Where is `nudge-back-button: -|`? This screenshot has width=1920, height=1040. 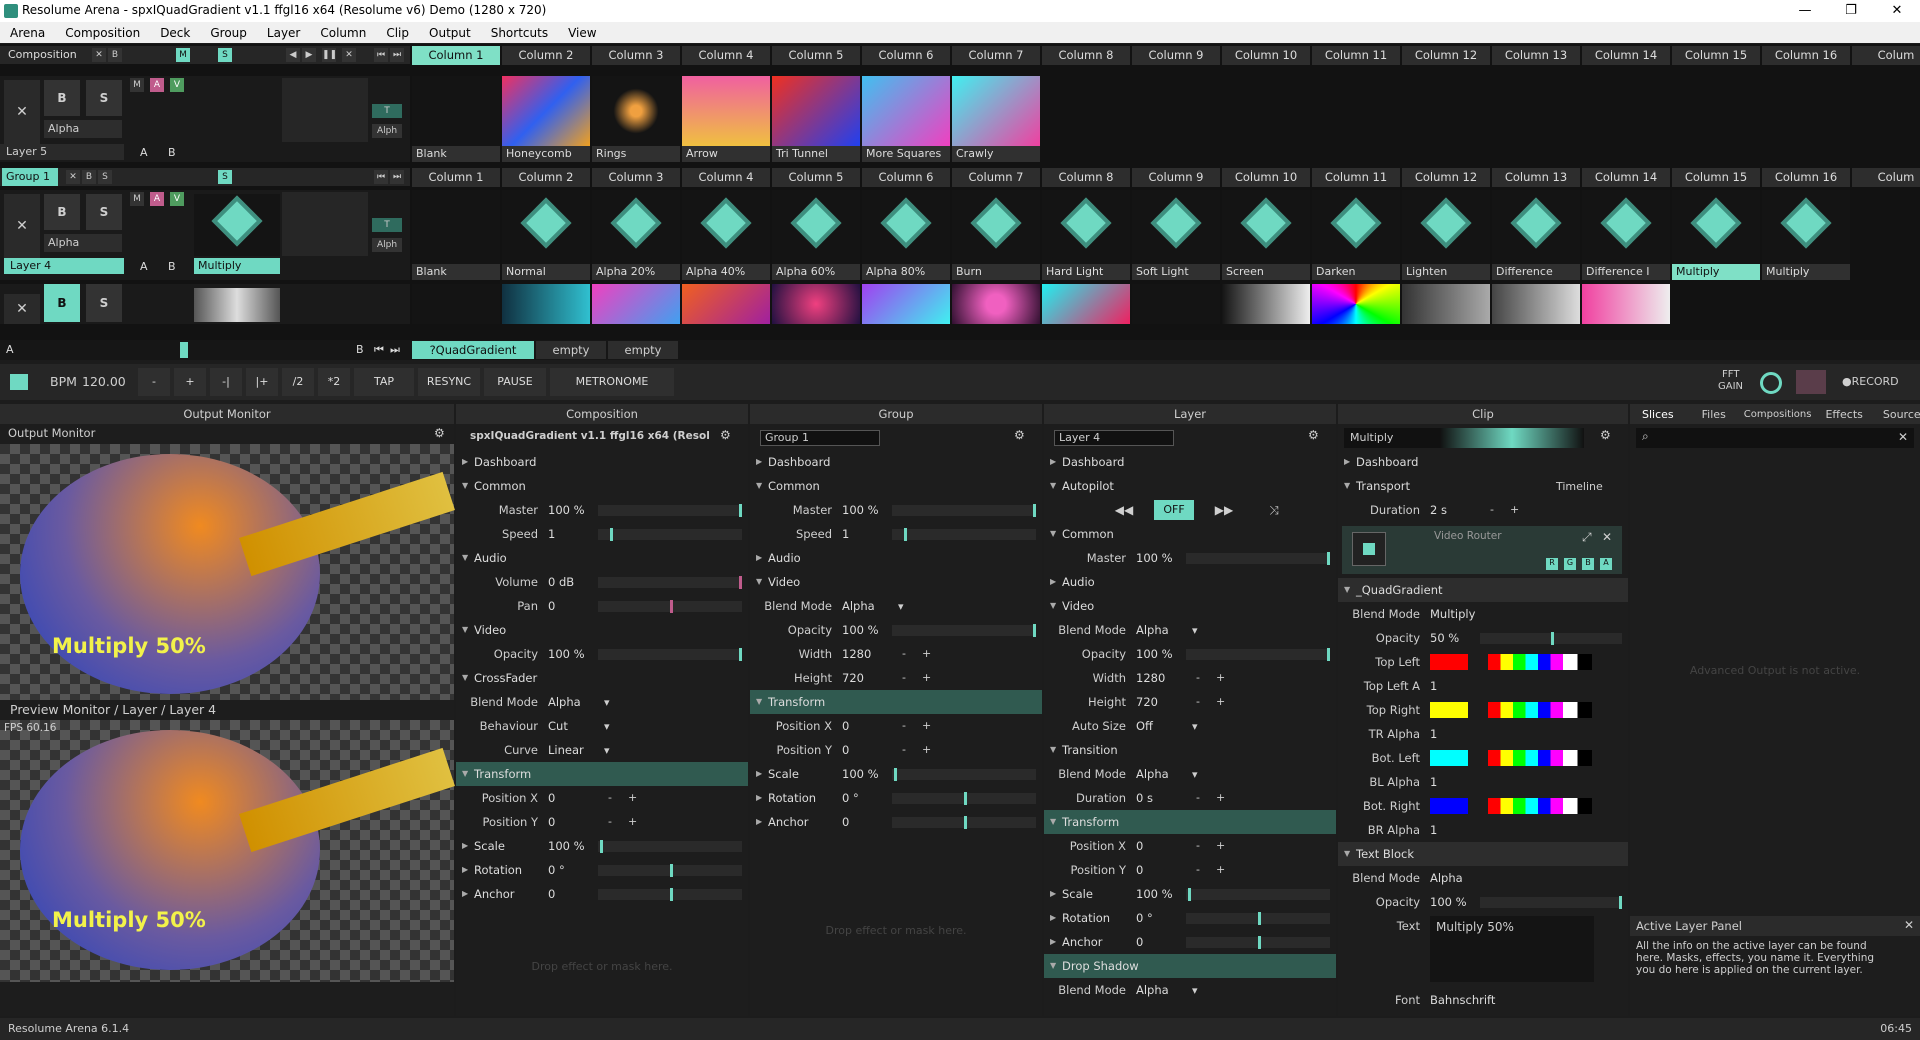 nudge-back-button: -| is located at coordinates (226, 382).